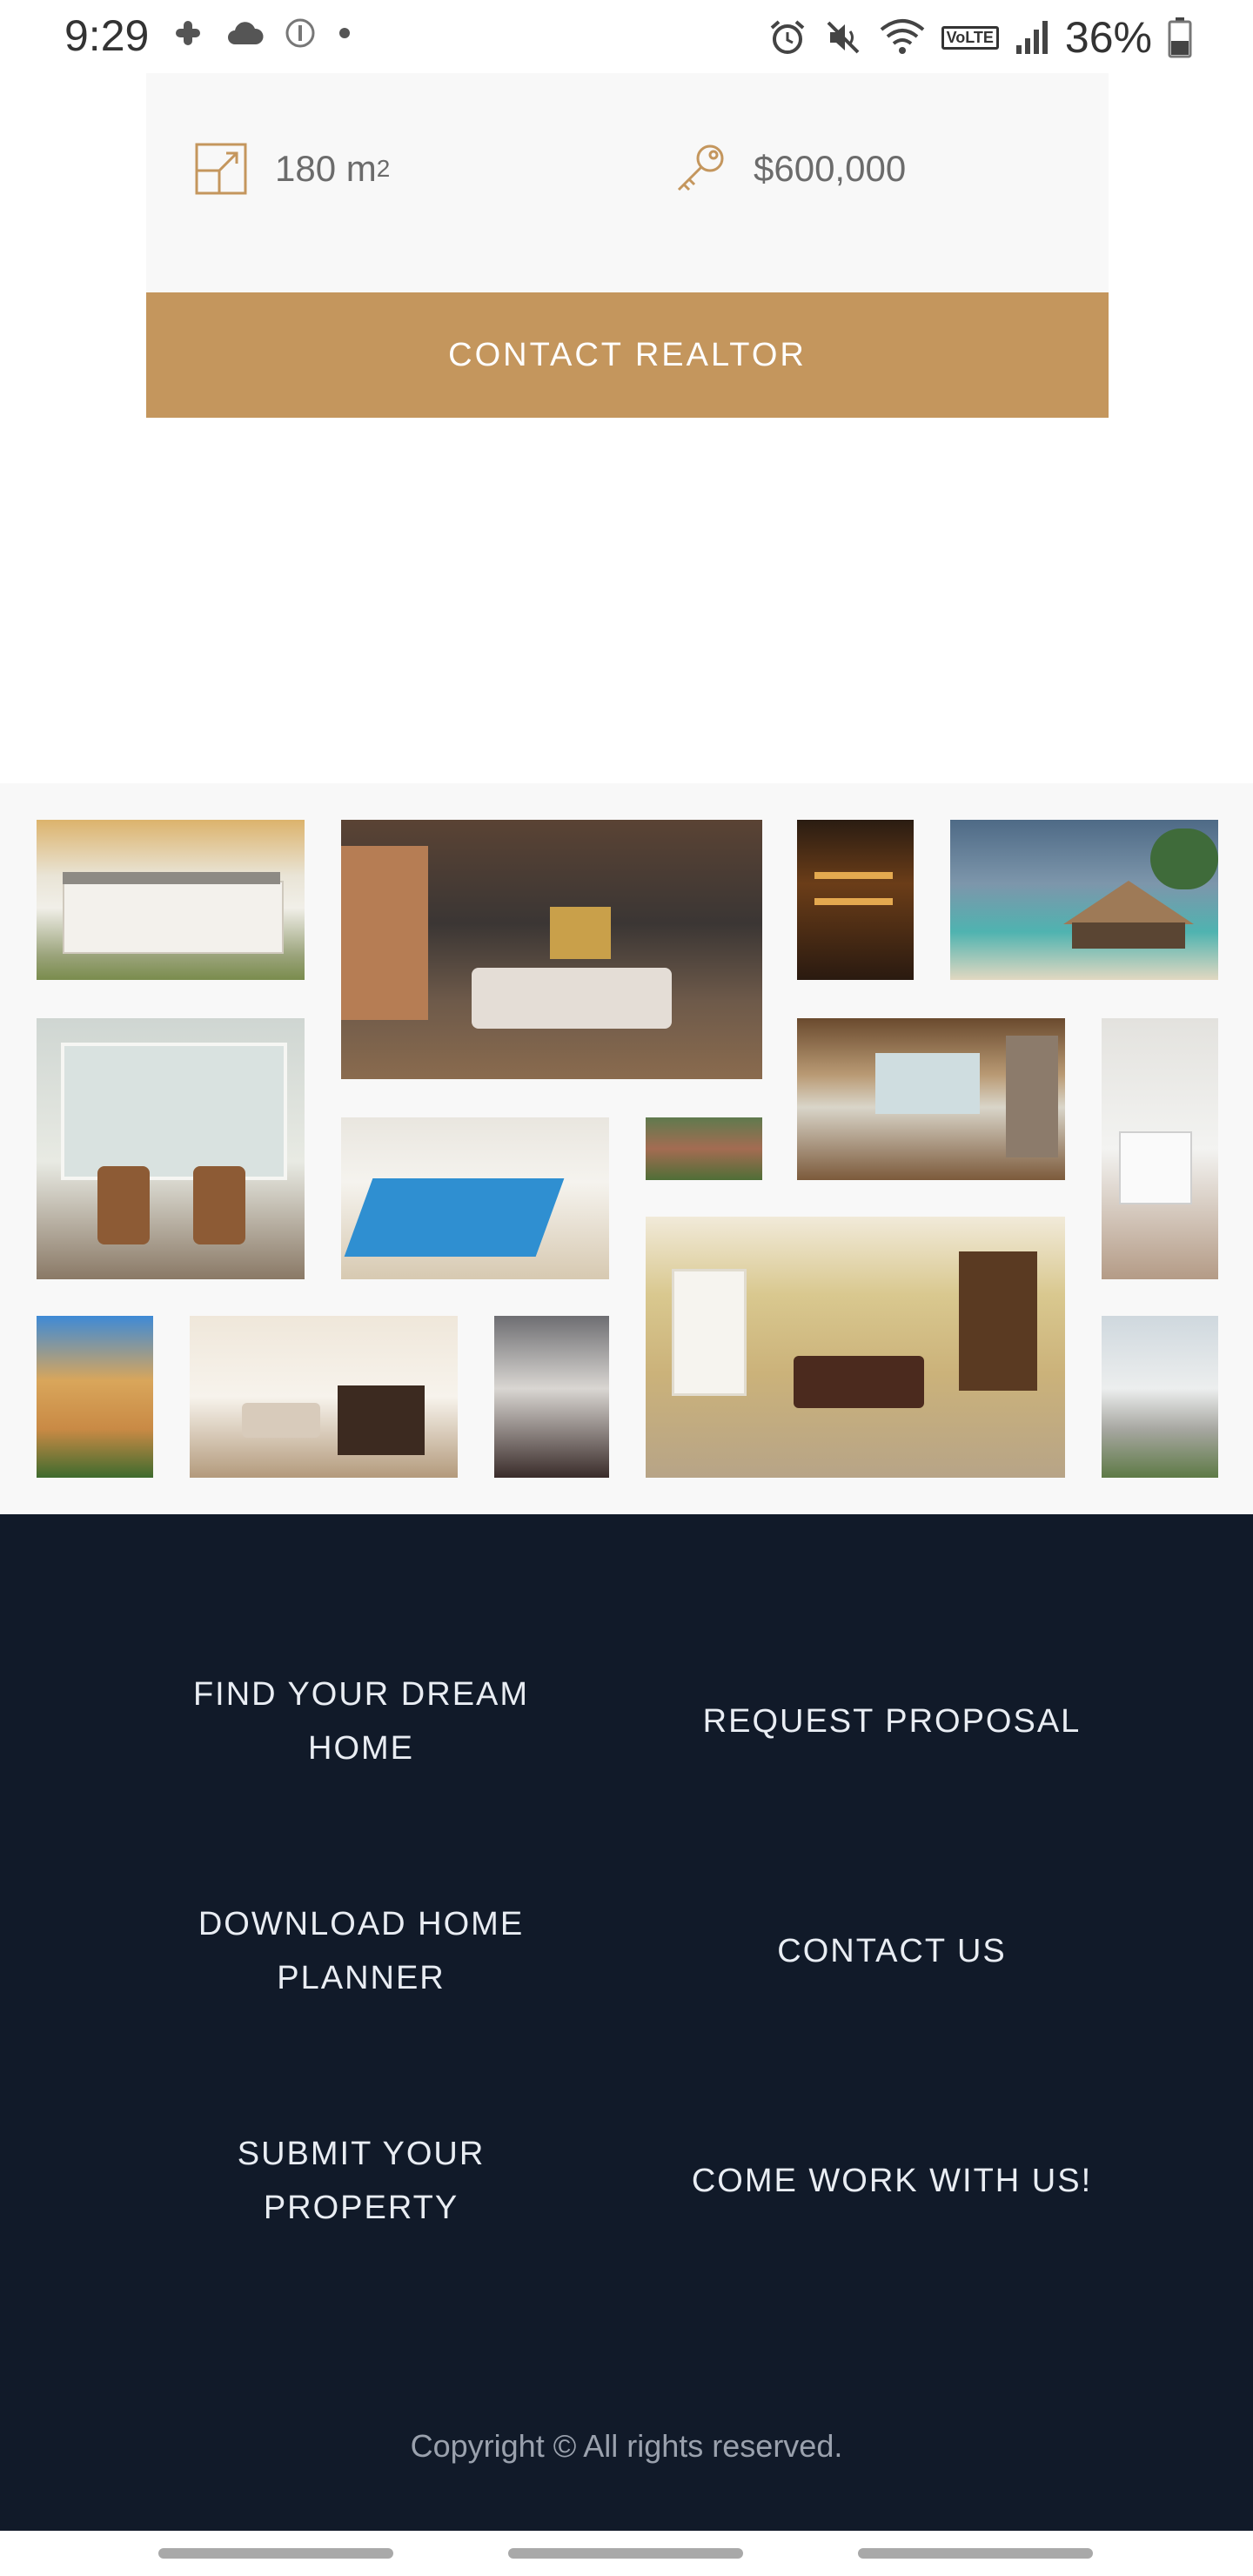 This screenshot has width=1253, height=2576. What do you see at coordinates (107, 35) in the screenshot?
I see `status-time: 9:29` at bounding box center [107, 35].